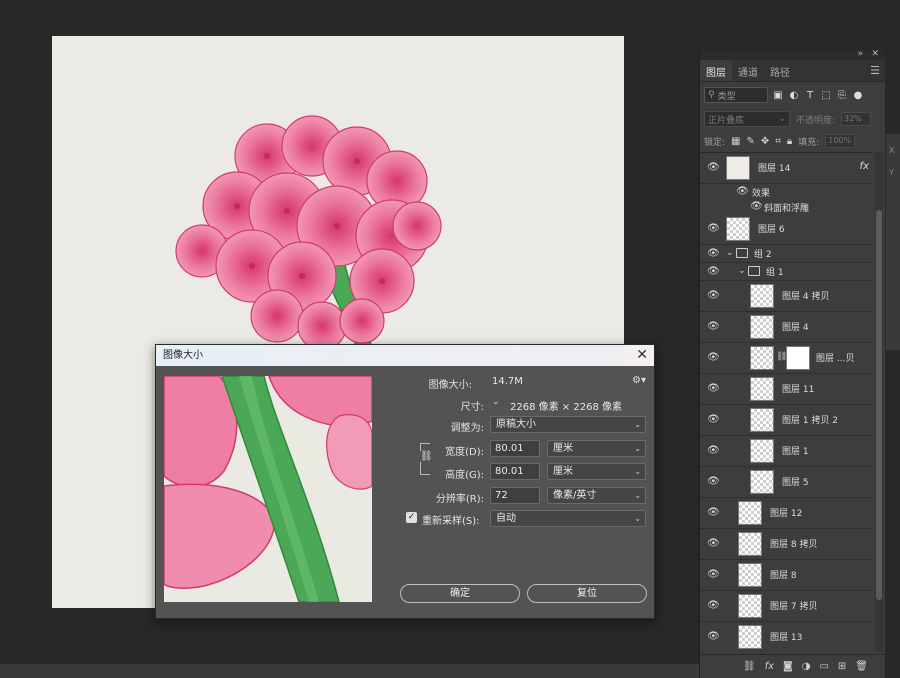 The height and width of the screenshot is (678, 900). Describe the element at coordinates (786, 606) in the screenshot. I see `layer-row: 👁︎ 图层 7 拷贝` at that location.